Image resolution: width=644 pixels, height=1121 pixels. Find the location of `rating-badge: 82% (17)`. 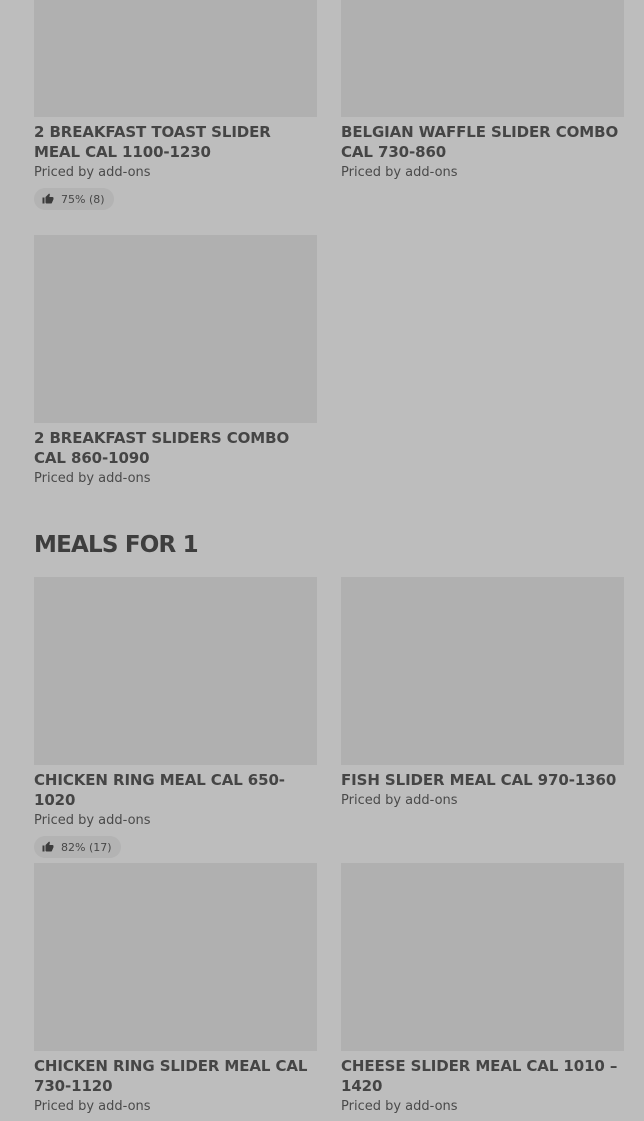

rating-badge: 82% (17) is located at coordinates (77, 847).